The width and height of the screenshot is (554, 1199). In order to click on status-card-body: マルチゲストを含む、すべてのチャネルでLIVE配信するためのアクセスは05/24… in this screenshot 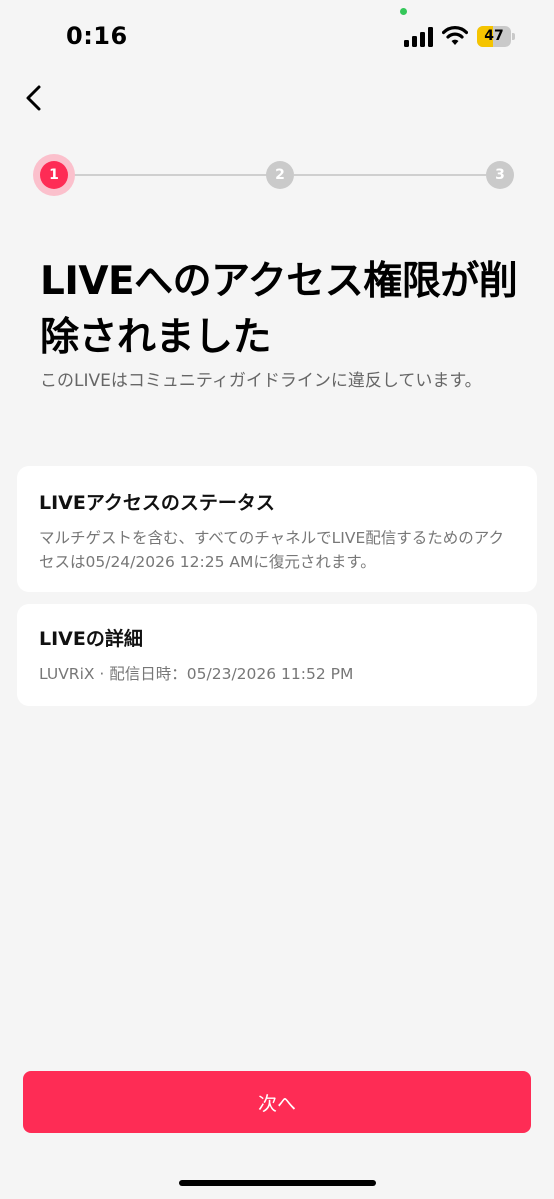, I will do `click(271, 550)`.